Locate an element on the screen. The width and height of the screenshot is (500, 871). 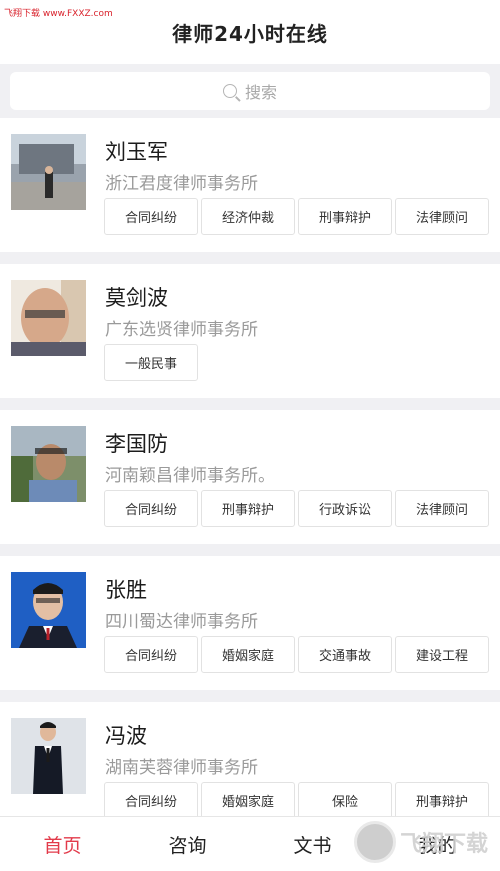
search-placeholder: 搜索 is located at coordinates (260, 92).